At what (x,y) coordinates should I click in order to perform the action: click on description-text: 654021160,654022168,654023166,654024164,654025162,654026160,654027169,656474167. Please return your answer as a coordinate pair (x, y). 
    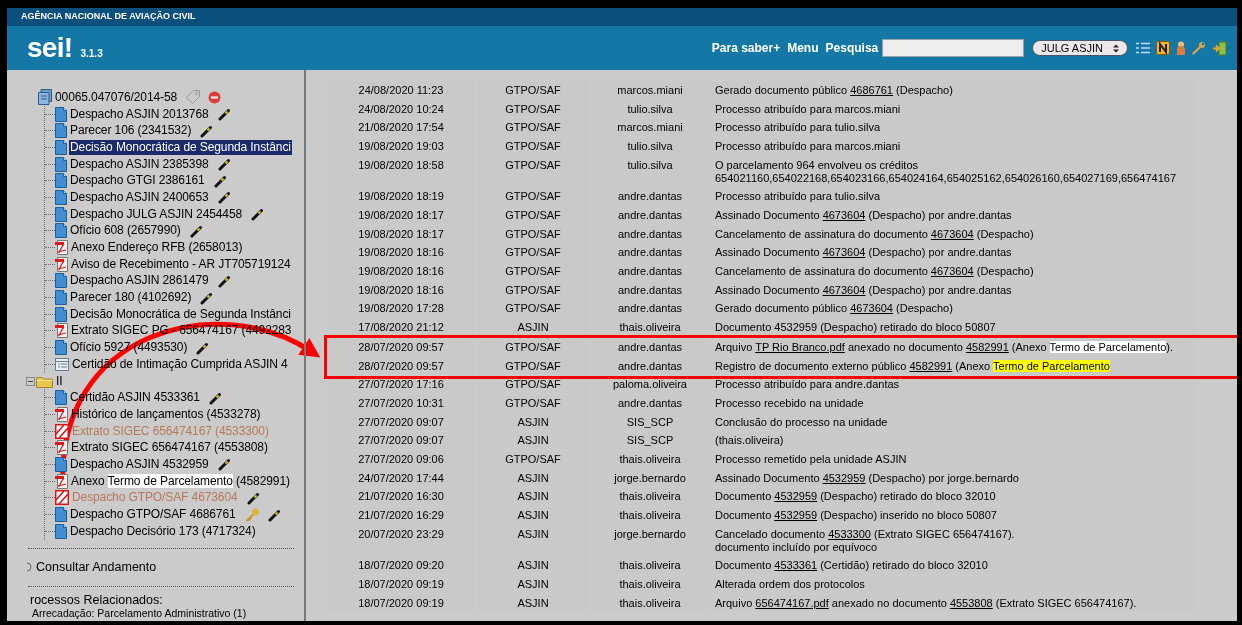
    Looking at the image, I should click on (946, 178).